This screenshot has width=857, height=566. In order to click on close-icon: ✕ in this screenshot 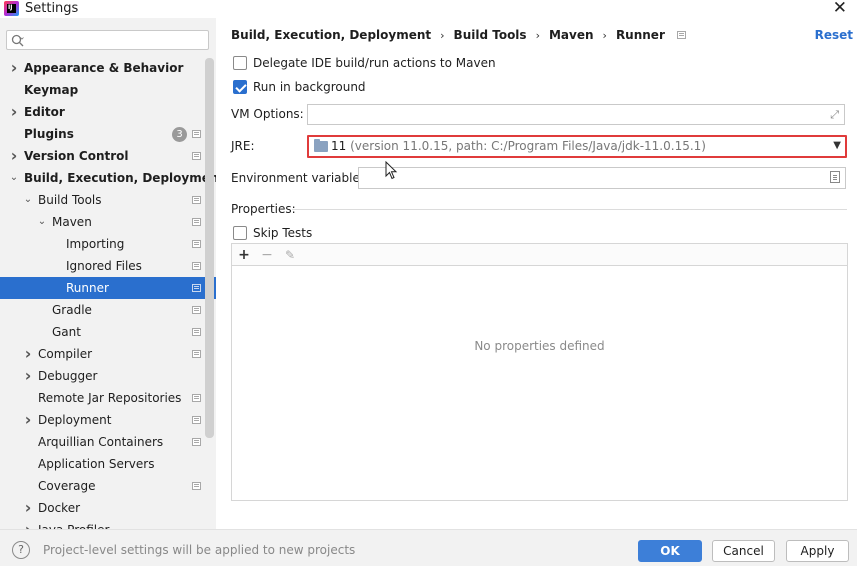, I will do `click(840, 9)`.